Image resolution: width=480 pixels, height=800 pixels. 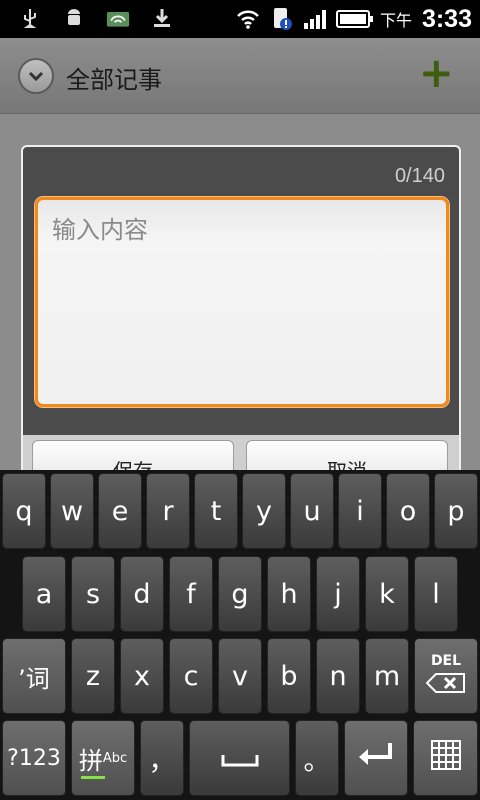 What do you see at coordinates (282, 19) in the screenshot?
I see `sim-alert-icon` at bounding box center [282, 19].